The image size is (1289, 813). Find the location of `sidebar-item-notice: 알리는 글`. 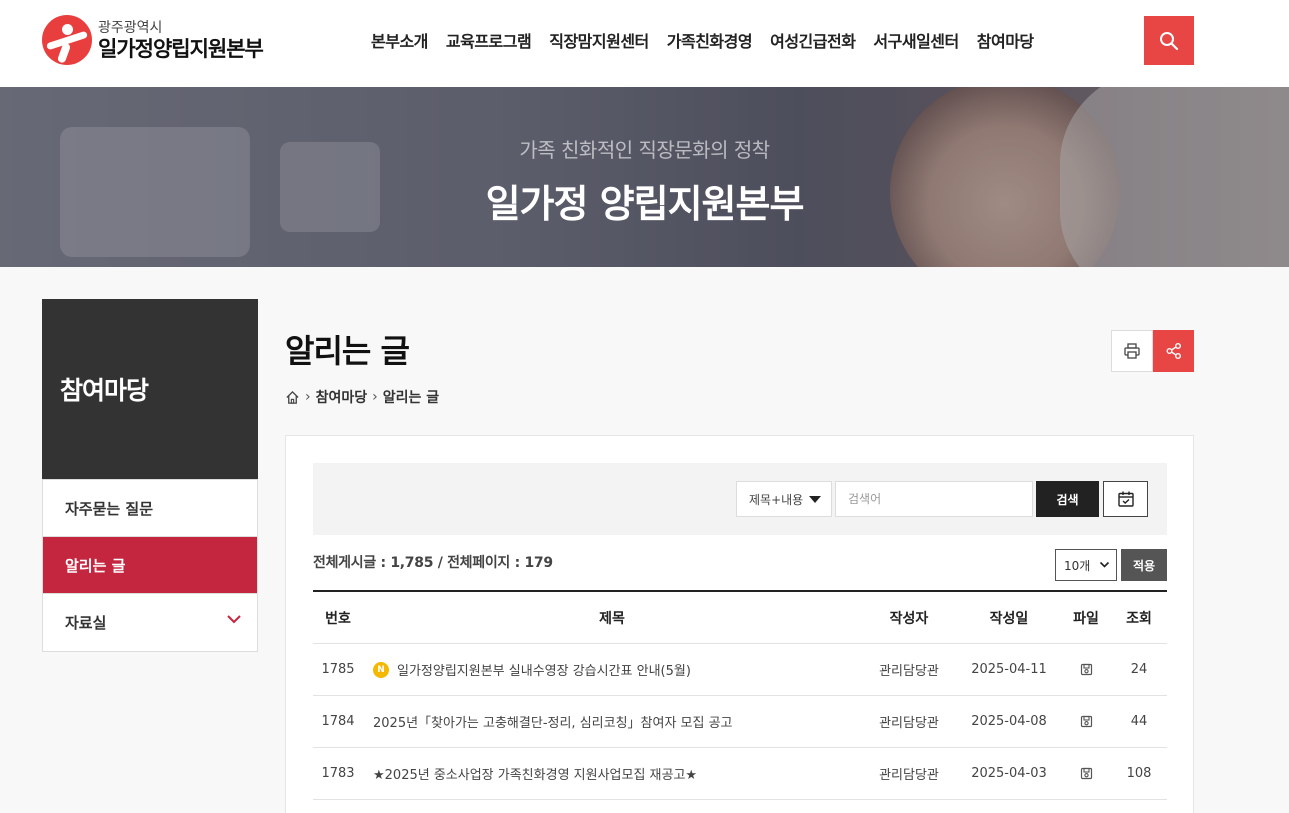

sidebar-item-notice: 알리는 글 is located at coordinates (150, 565).